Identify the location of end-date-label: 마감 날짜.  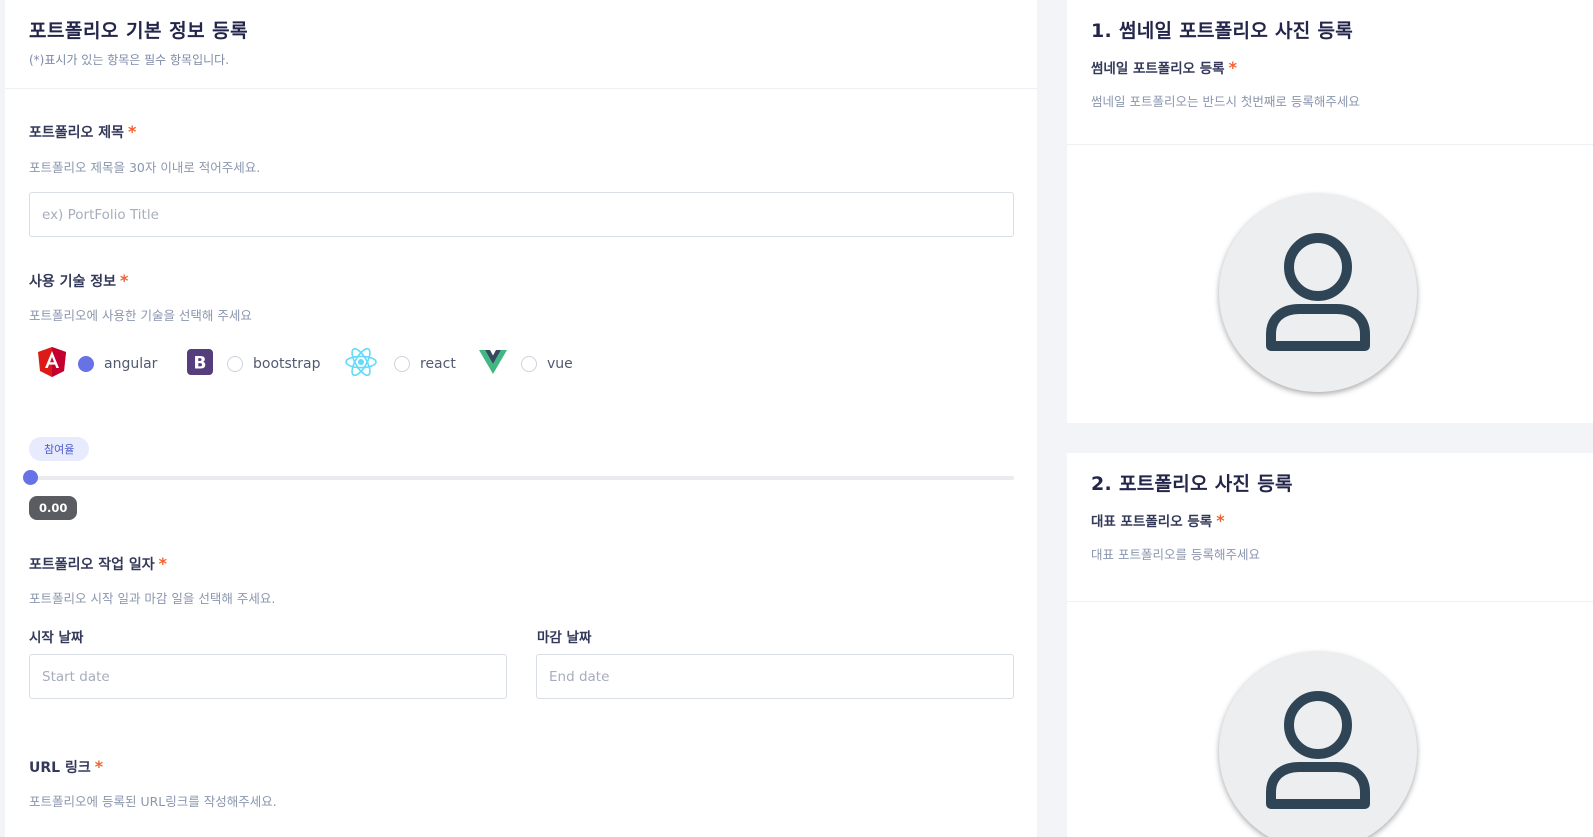
(564, 638).